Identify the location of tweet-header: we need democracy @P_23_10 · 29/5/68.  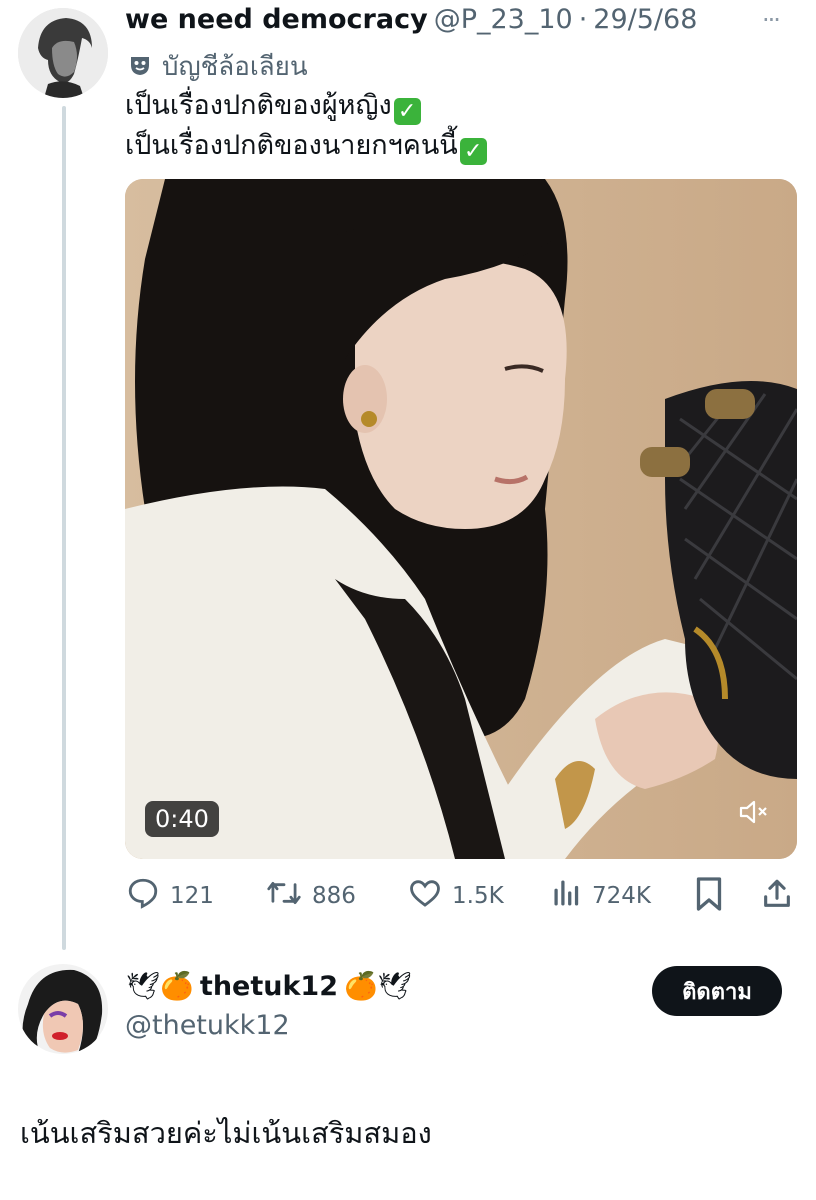
(411, 19).